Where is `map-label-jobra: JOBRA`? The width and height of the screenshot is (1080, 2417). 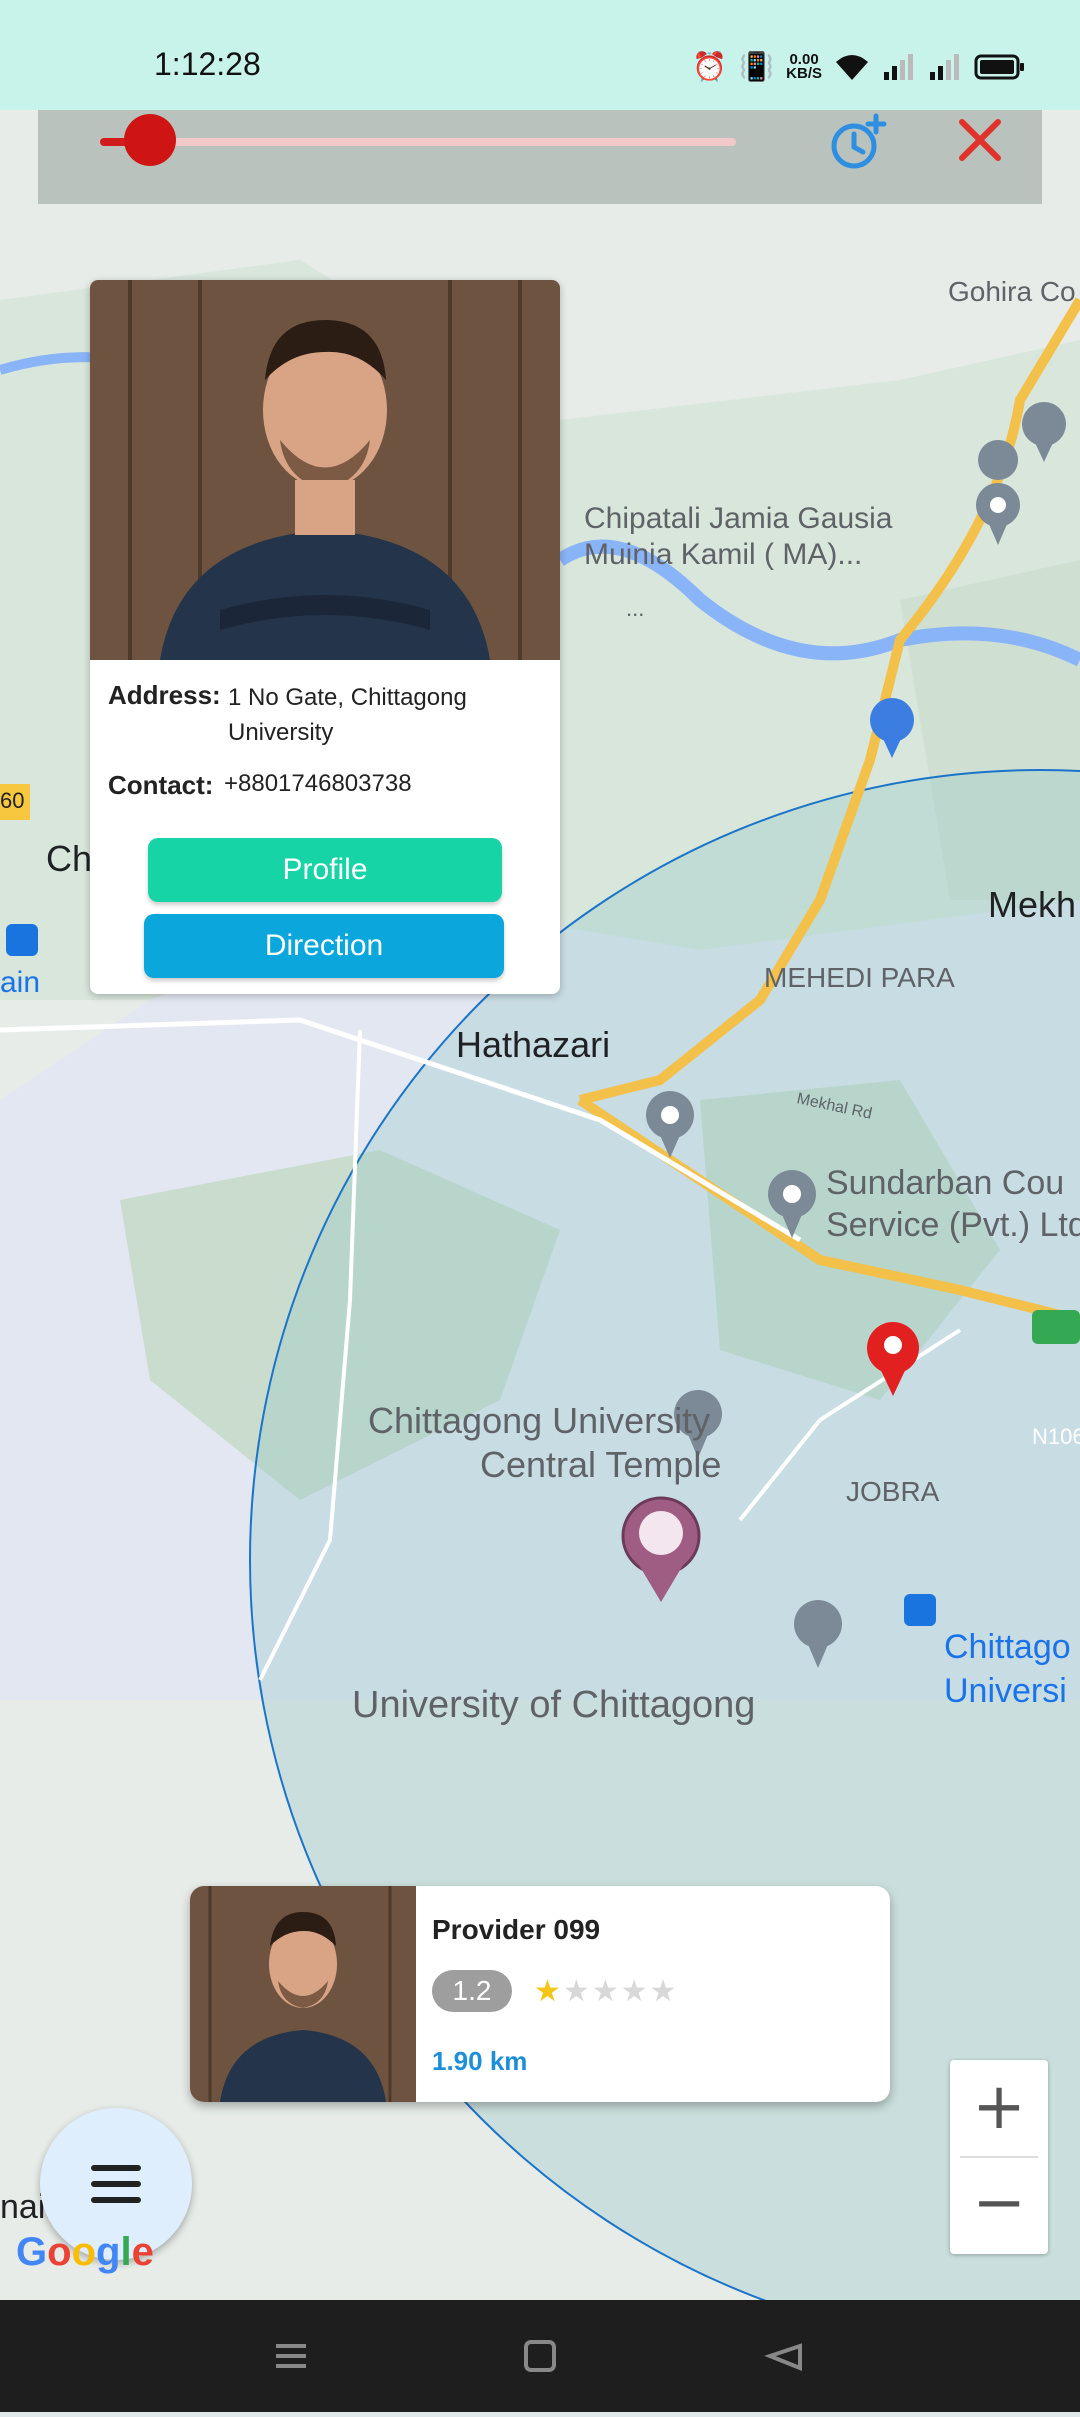 map-label-jobra: JOBRA is located at coordinates (893, 1491).